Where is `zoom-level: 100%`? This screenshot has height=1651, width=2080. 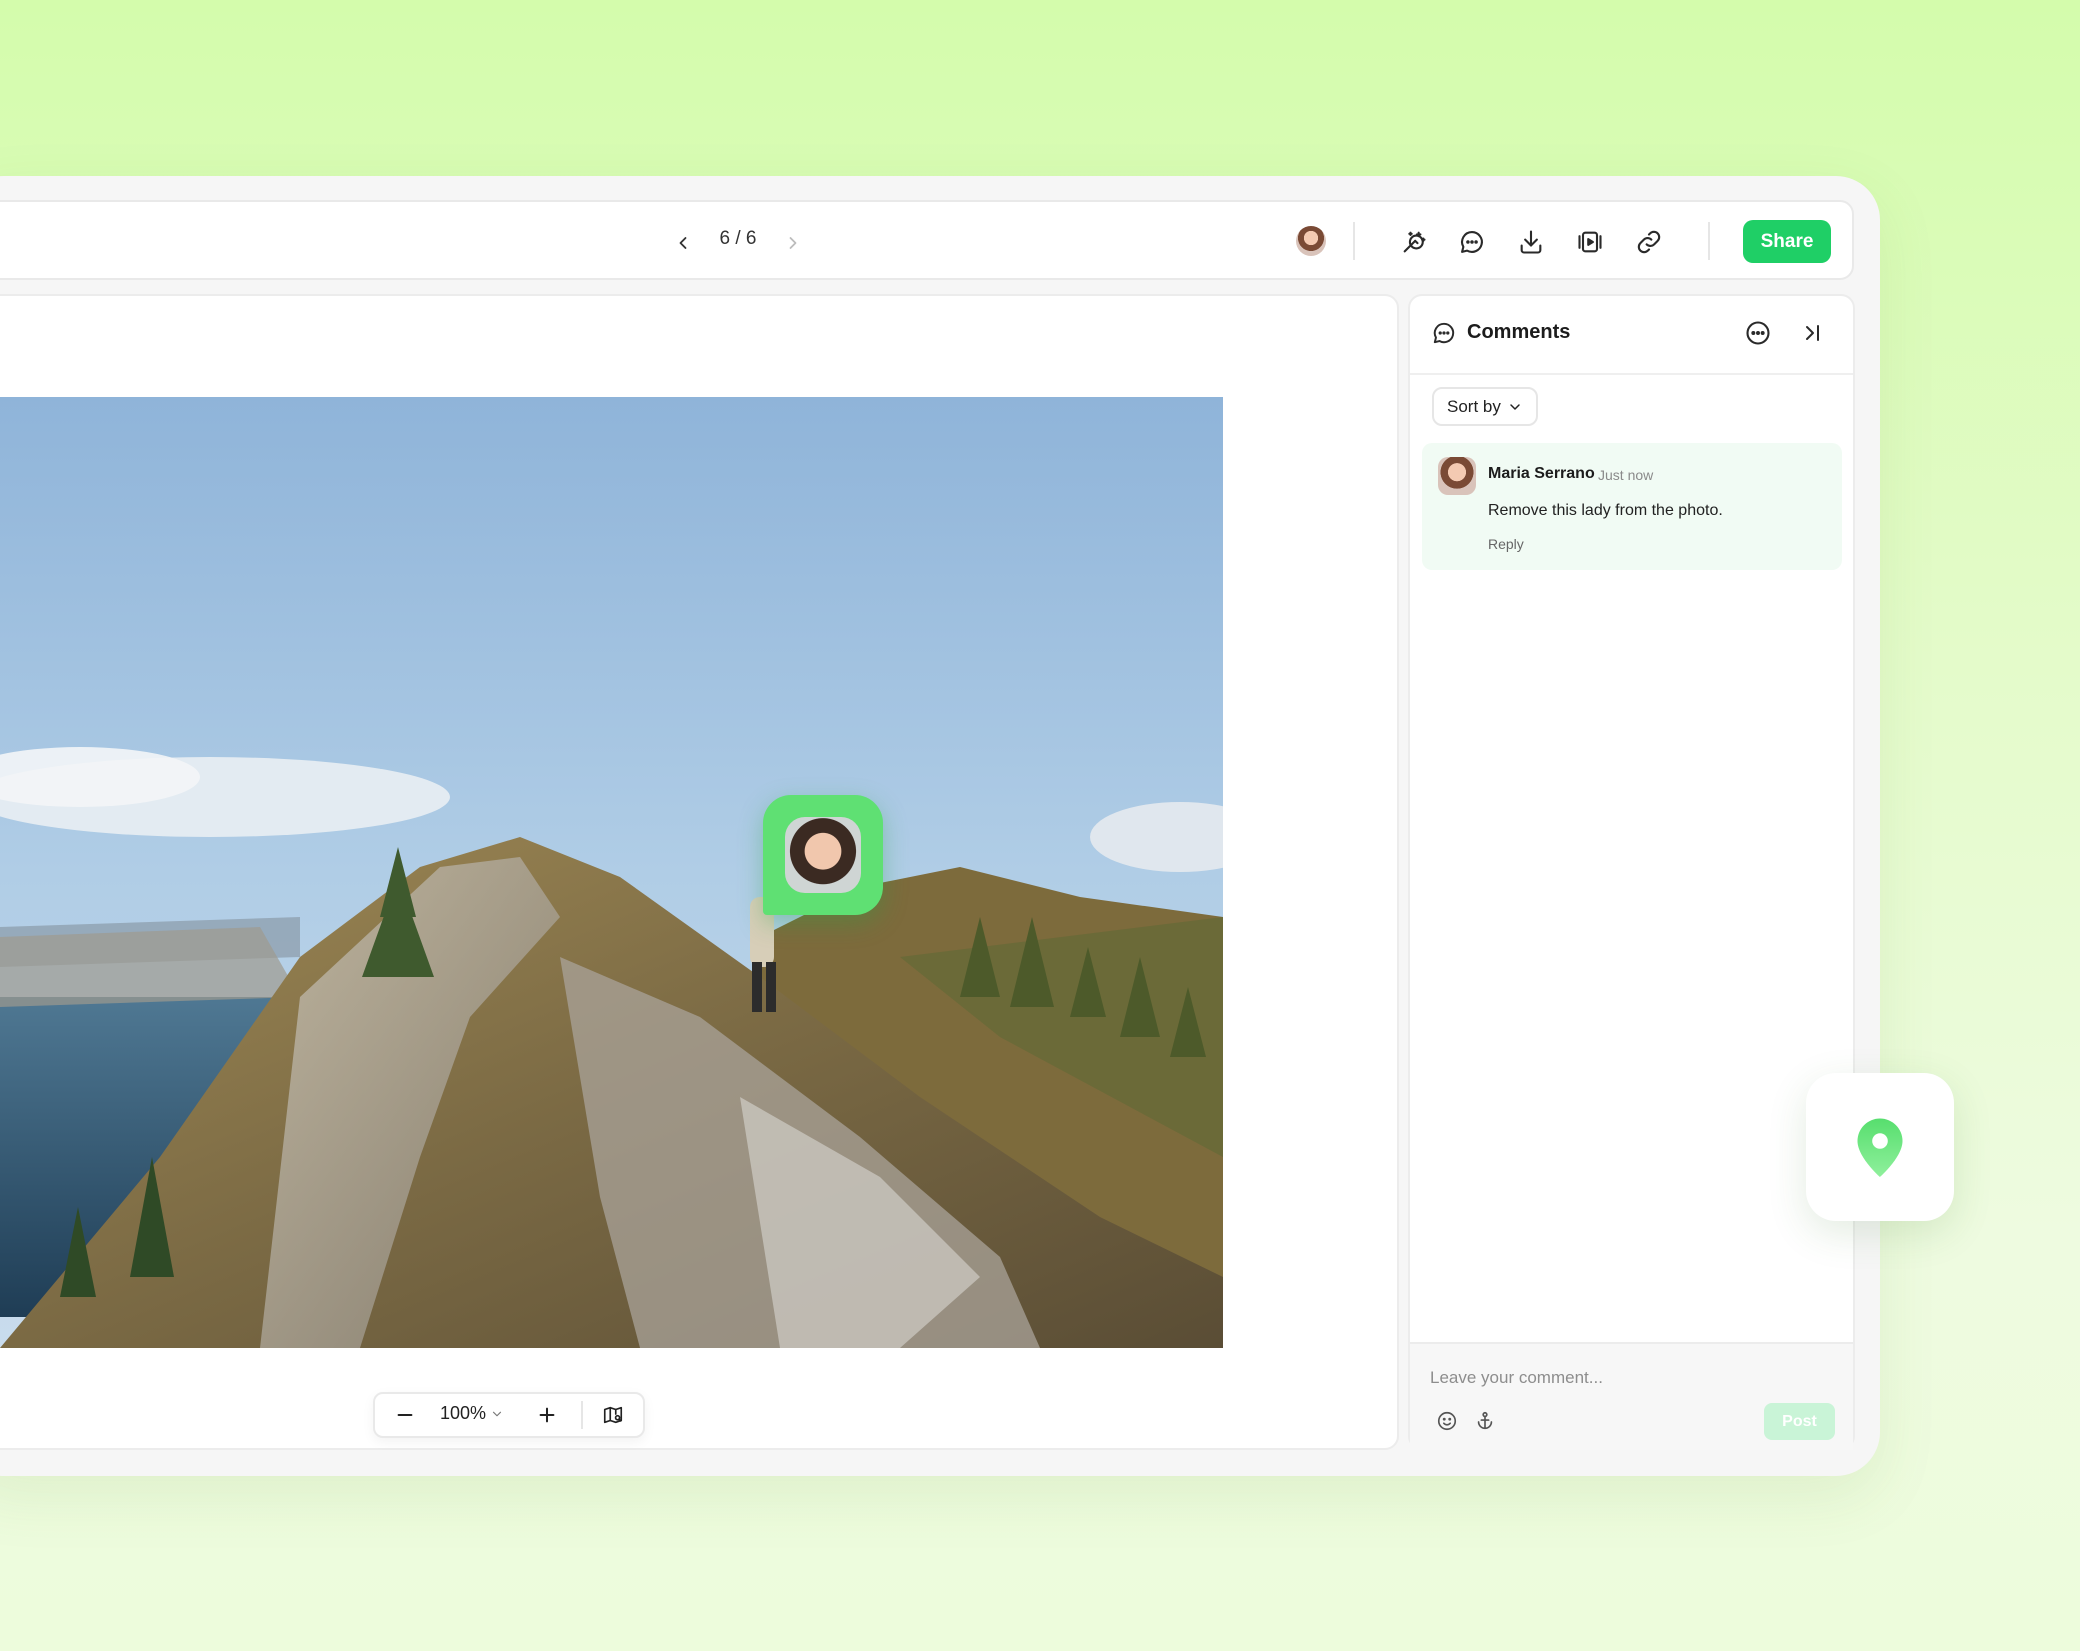 zoom-level: 100% is located at coordinates (472, 1413).